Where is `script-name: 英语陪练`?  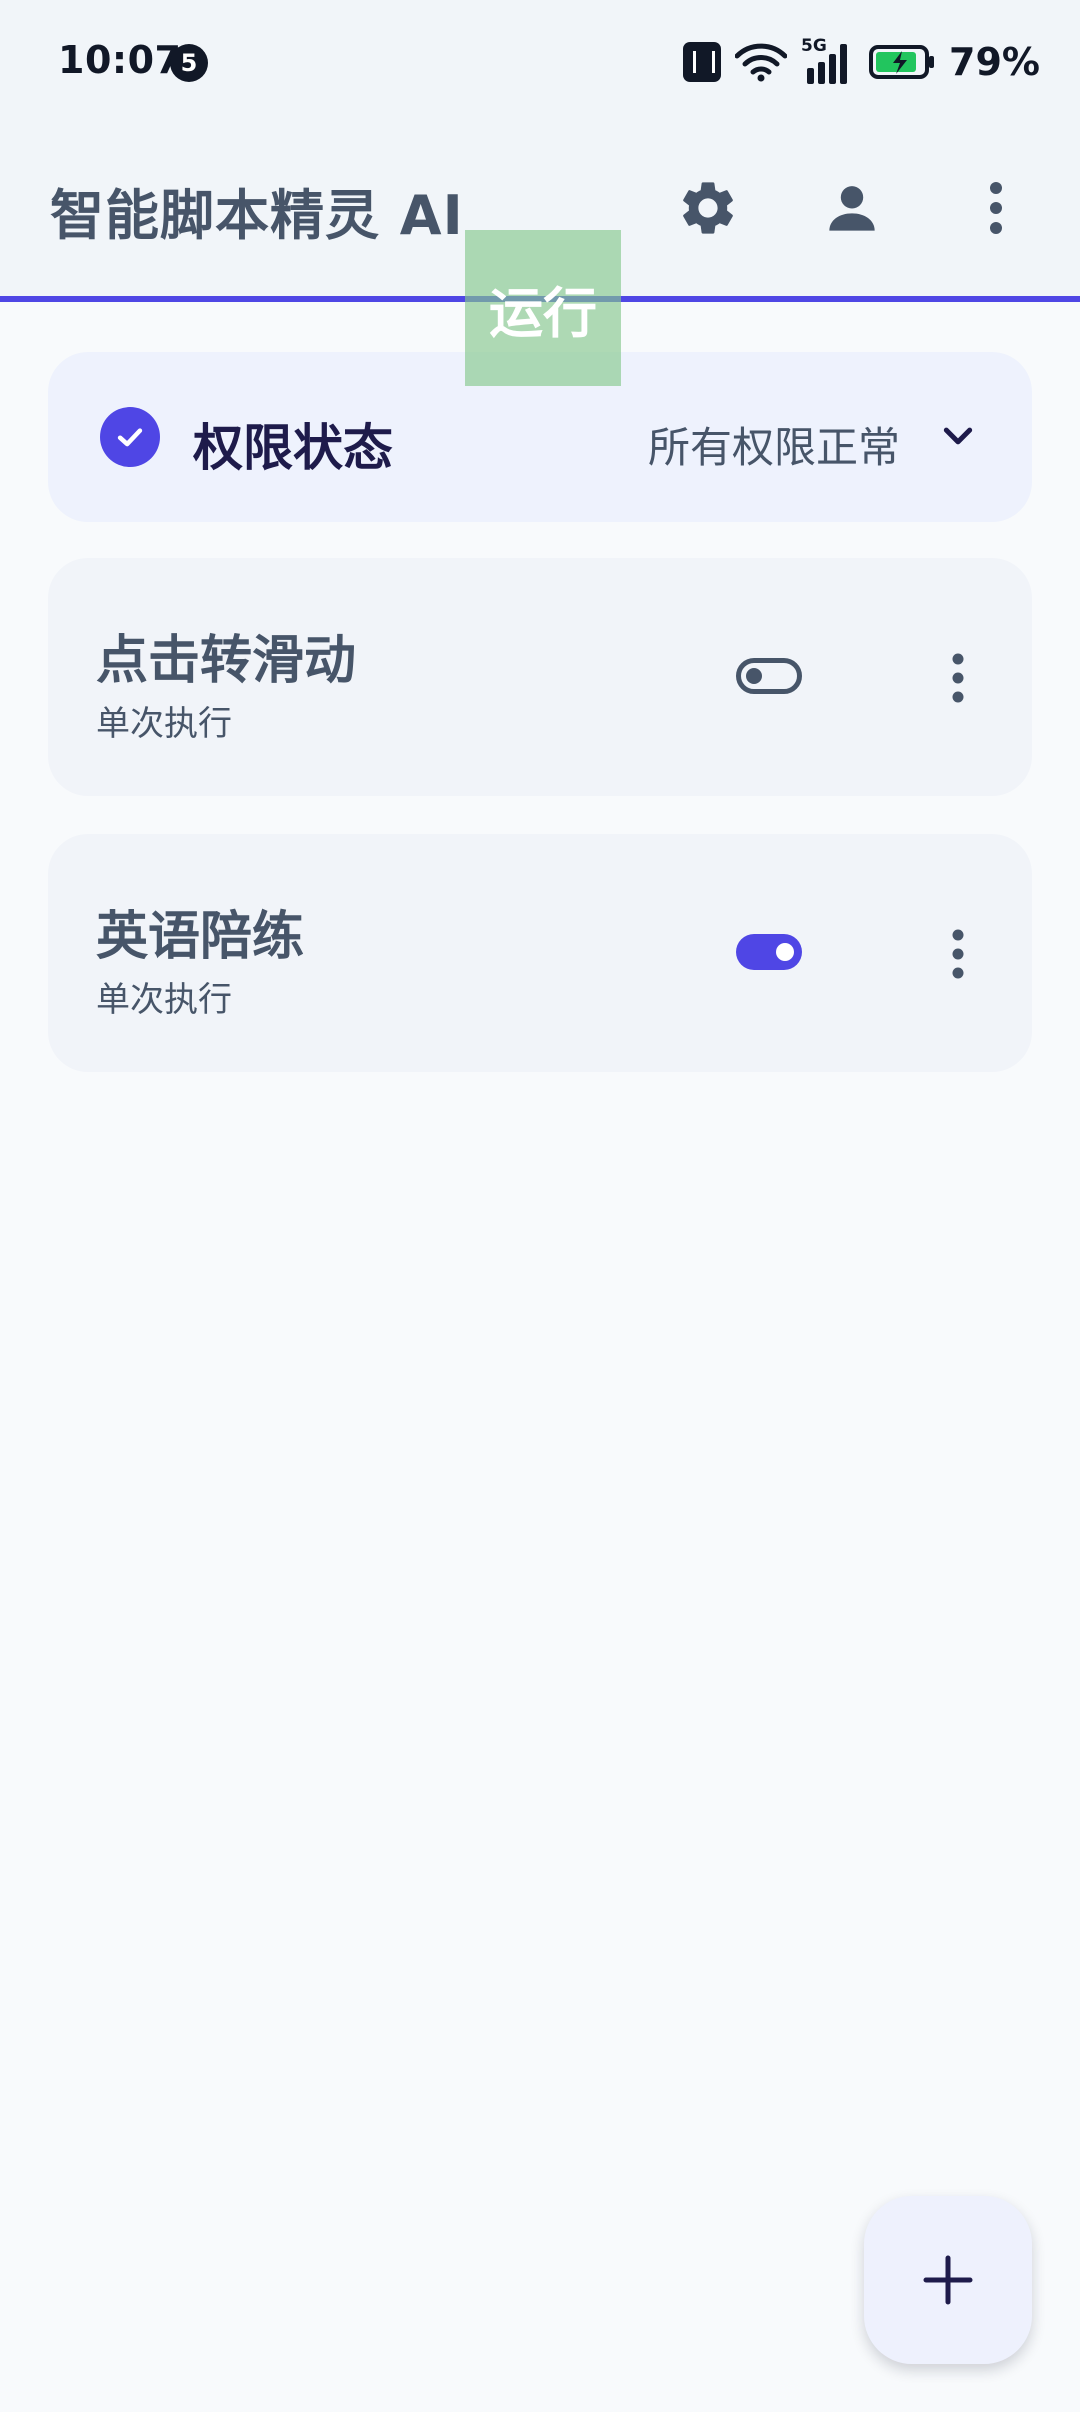
script-name: 英语陪练 is located at coordinates (200, 937).